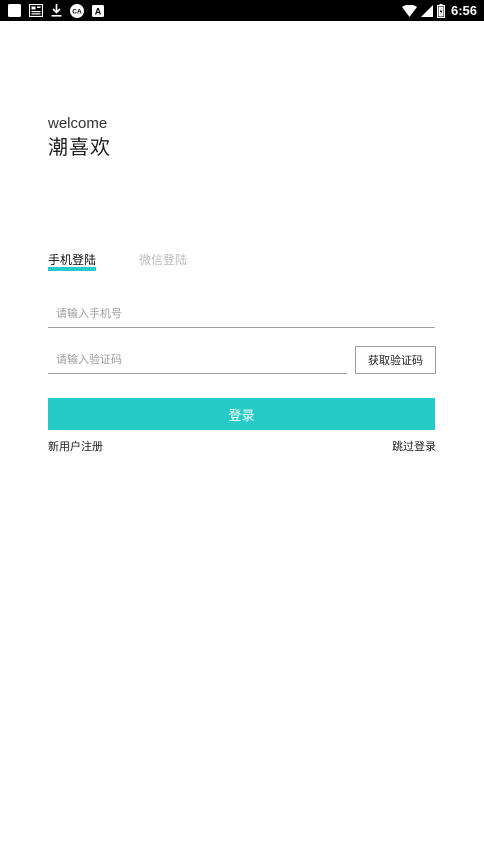  I want to click on welcome-text: welcome, so click(78, 123).